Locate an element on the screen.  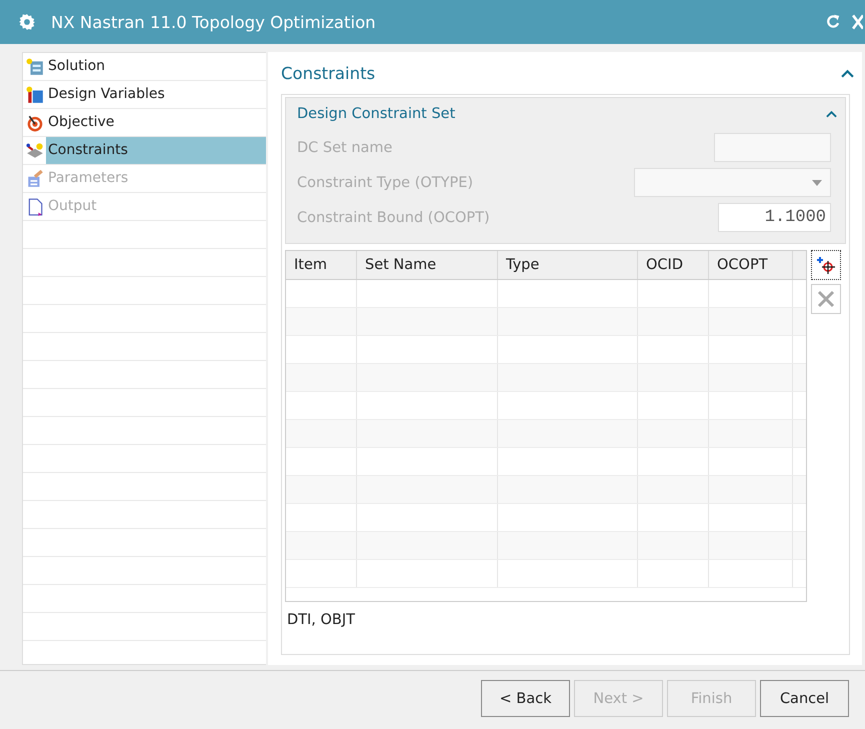
column-header: OCID is located at coordinates (673, 265).